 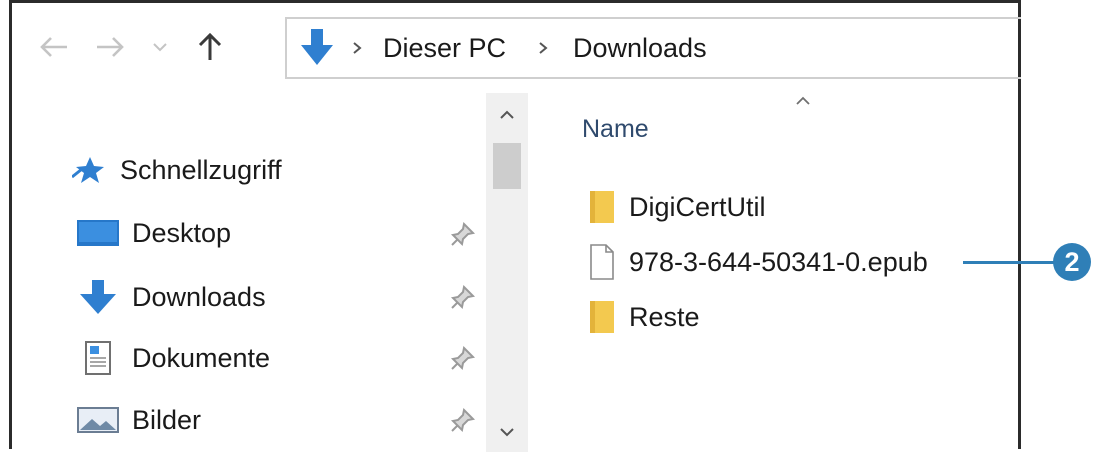 I want to click on sidebar-item-downloads: Downloads, so click(x=171, y=297).